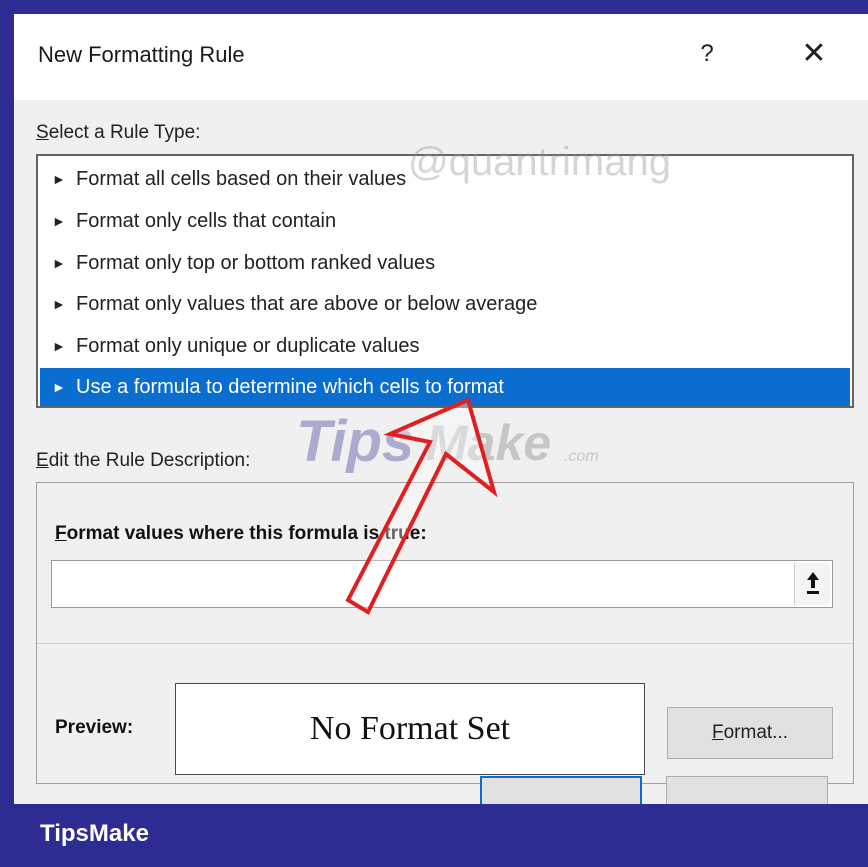 The width and height of the screenshot is (868, 867). What do you see at coordinates (410, 729) in the screenshot?
I see `preview-box: No Format Set` at bounding box center [410, 729].